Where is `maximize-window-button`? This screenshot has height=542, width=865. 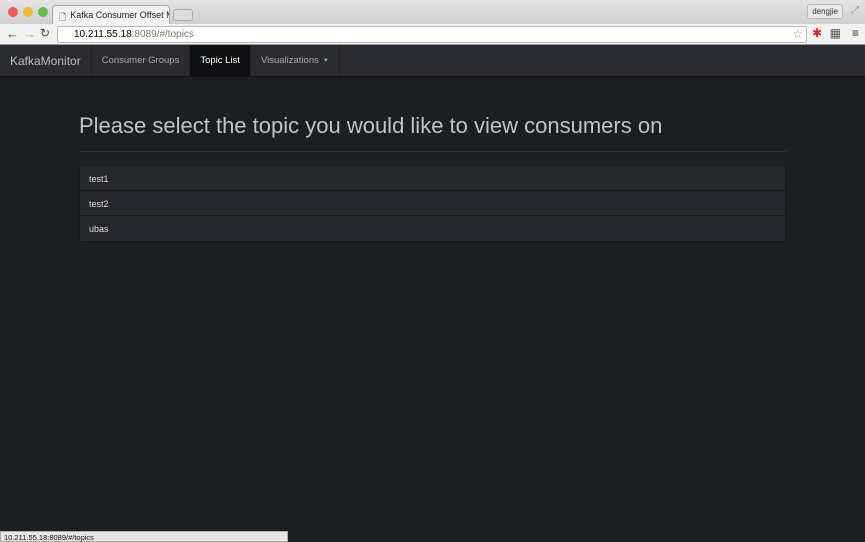
maximize-window-button is located at coordinates (43, 12).